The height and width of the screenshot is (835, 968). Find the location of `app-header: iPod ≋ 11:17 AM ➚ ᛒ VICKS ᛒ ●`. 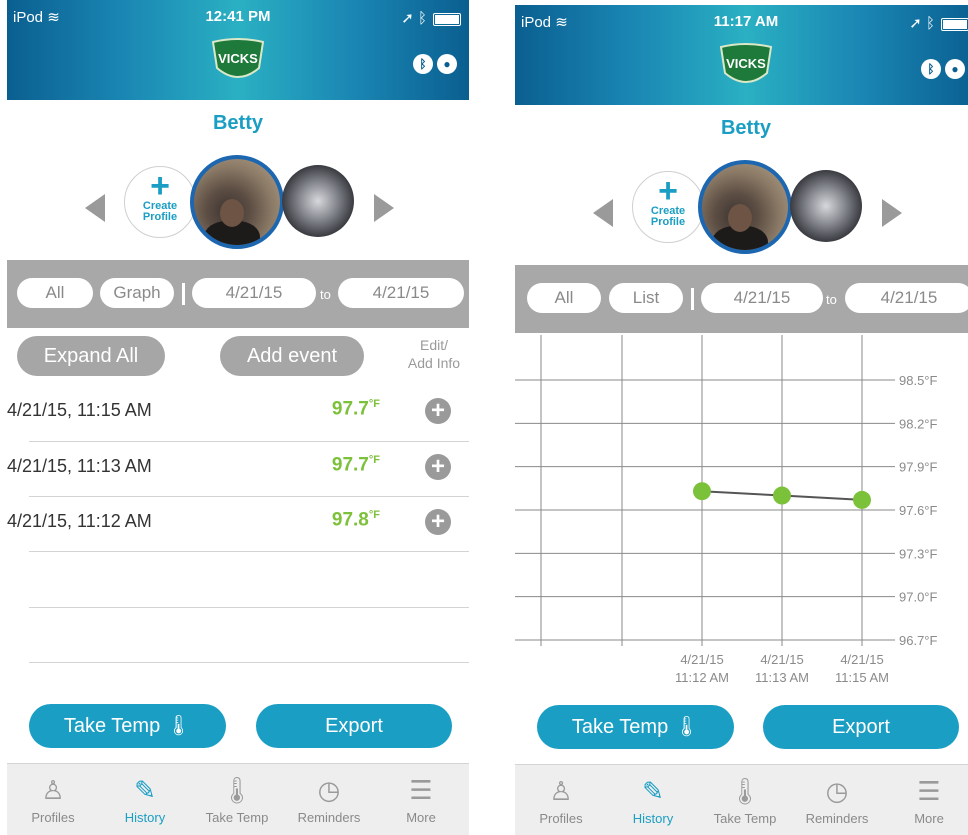

app-header: iPod ≋ 11:17 AM ➚ ᛒ VICKS ᛒ ● is located at coordinates (741, 55).